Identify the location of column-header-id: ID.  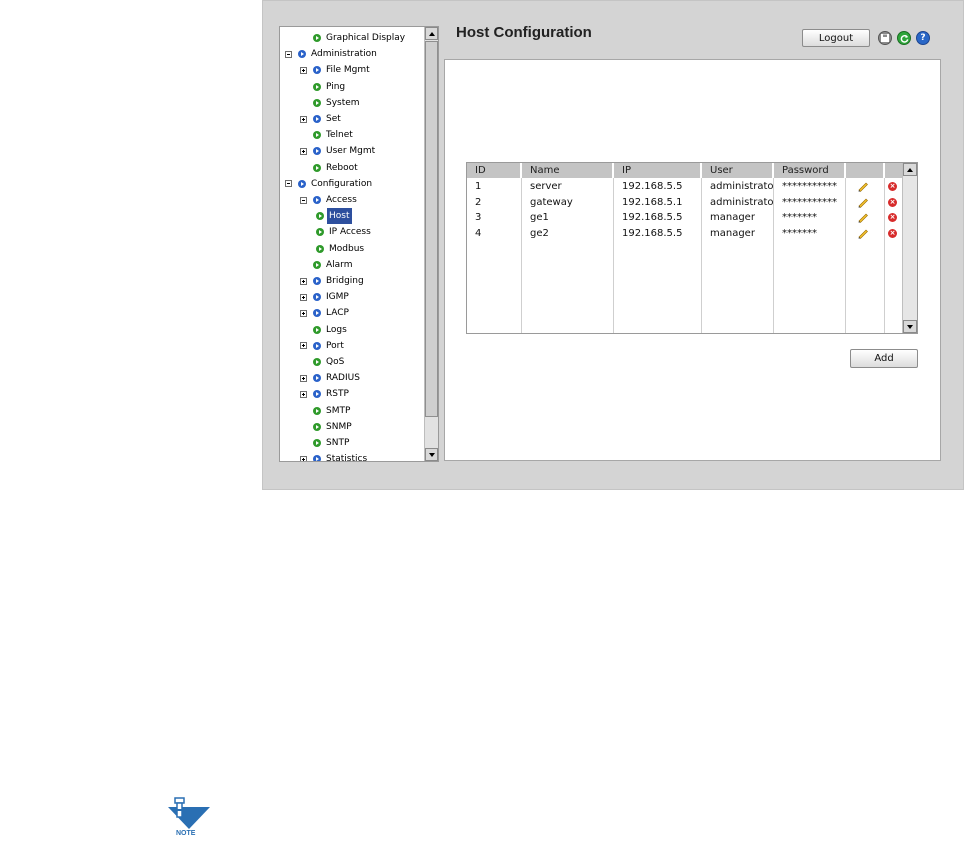
(494, 170).